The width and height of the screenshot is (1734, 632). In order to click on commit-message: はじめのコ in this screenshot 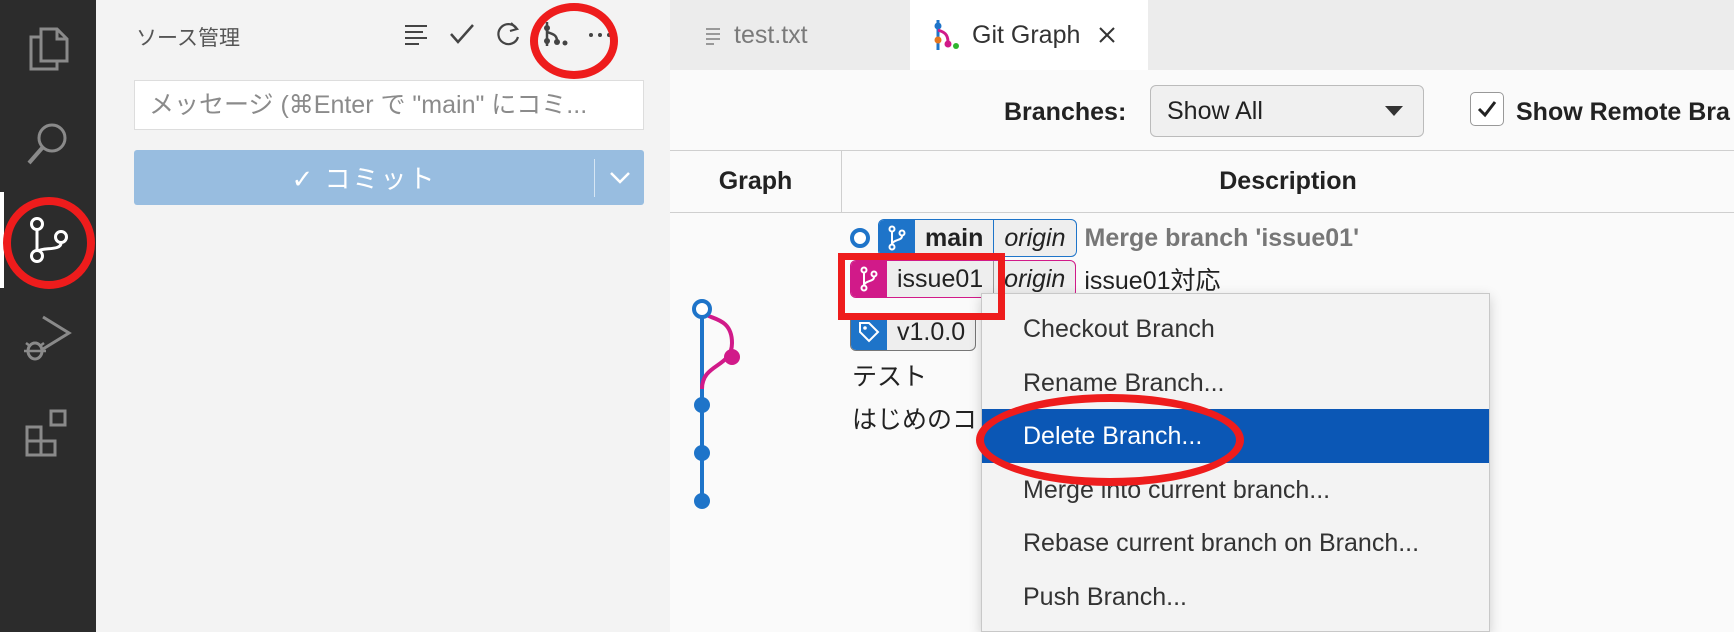, I will do `click(915, 420)`.